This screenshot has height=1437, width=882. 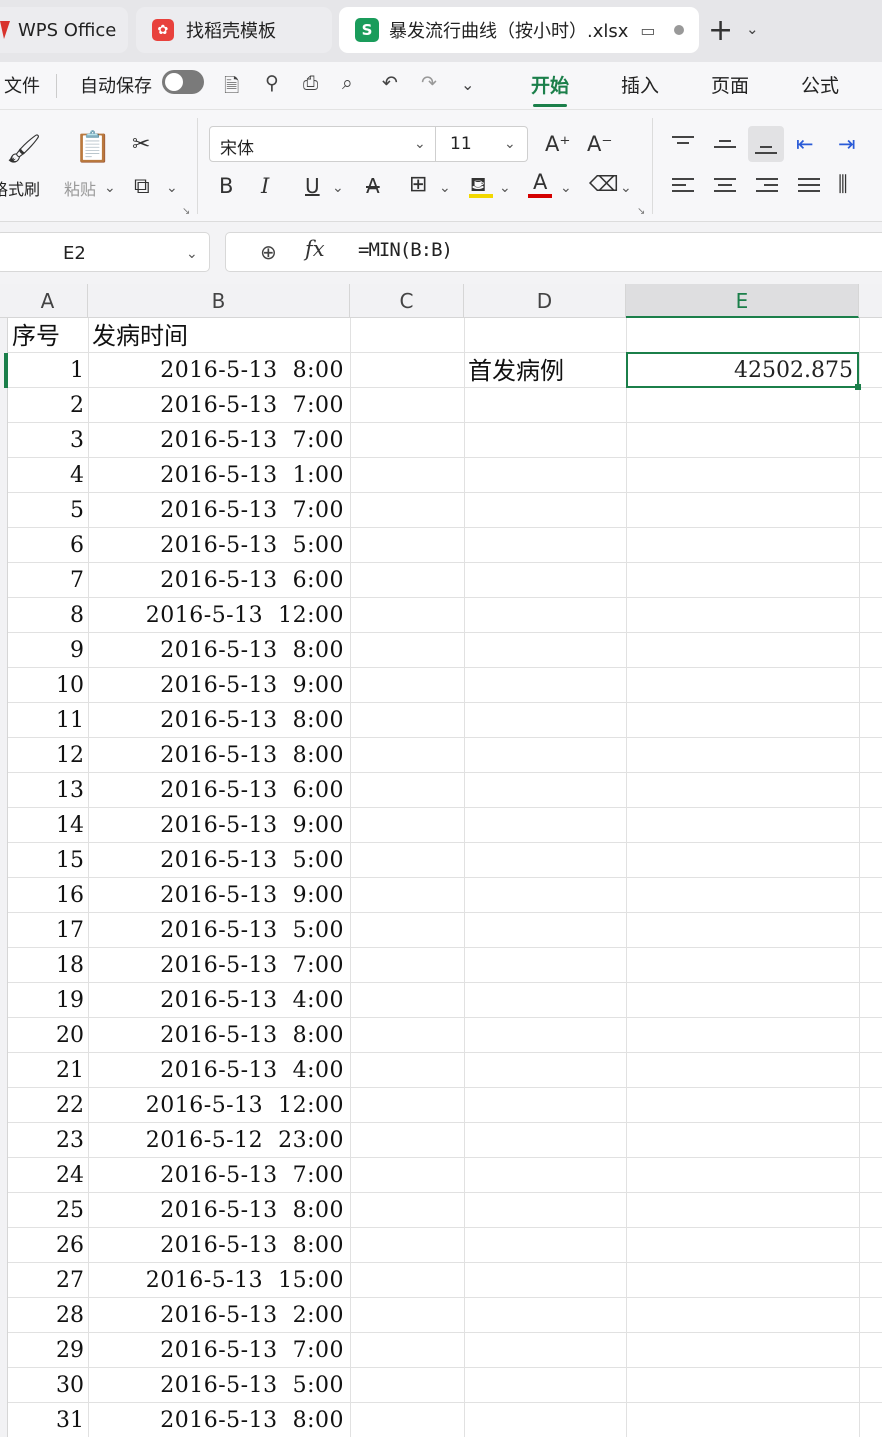 What do you see at coordinates (678, 30) in the screenshot?
I see `unsaved-dot-icon` at bounding box center [678, 30].